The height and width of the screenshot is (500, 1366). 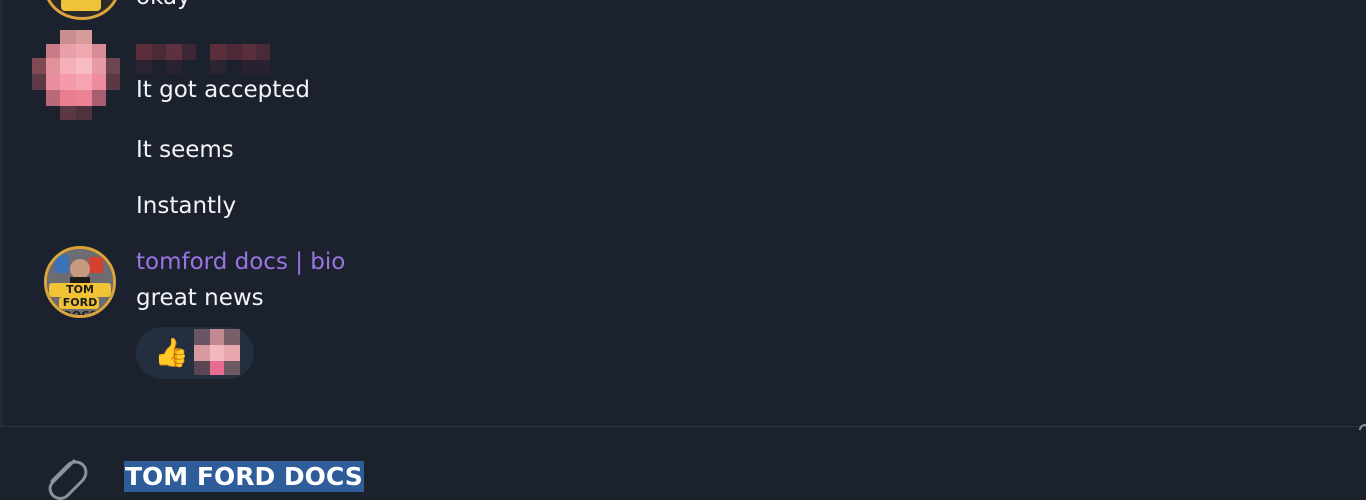 What do you see at coordinates (76, 75) in the screenshot?
I see `user-avatar` at bounding box center [76, 75].